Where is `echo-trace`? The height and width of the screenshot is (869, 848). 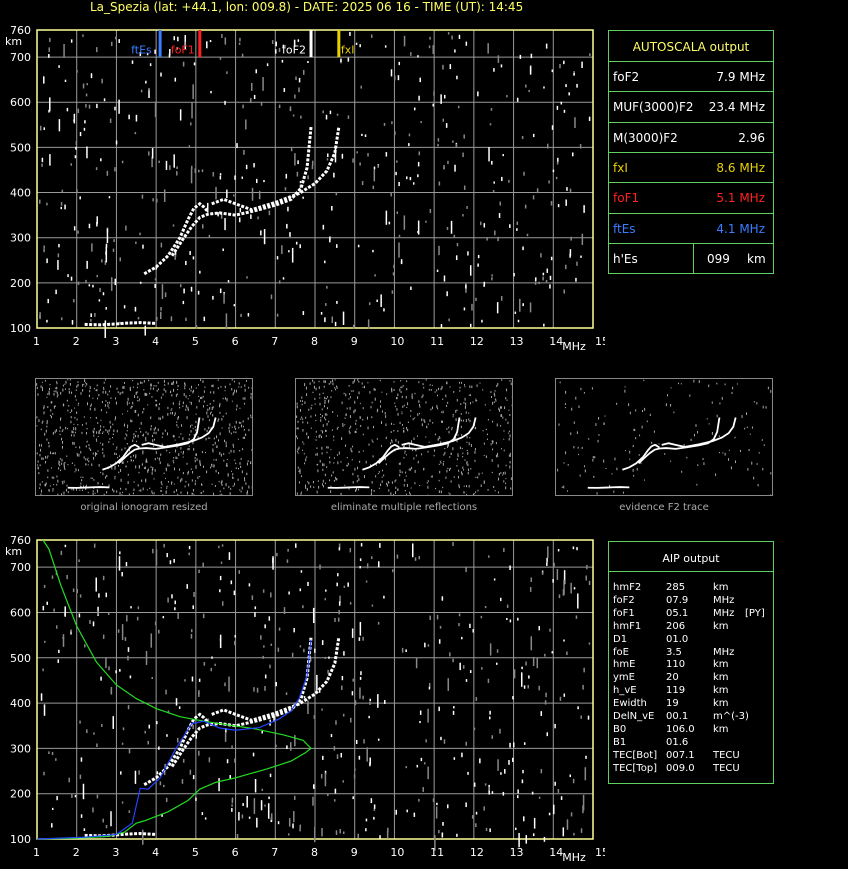
echo-trace is located at coordinates (120, 835).